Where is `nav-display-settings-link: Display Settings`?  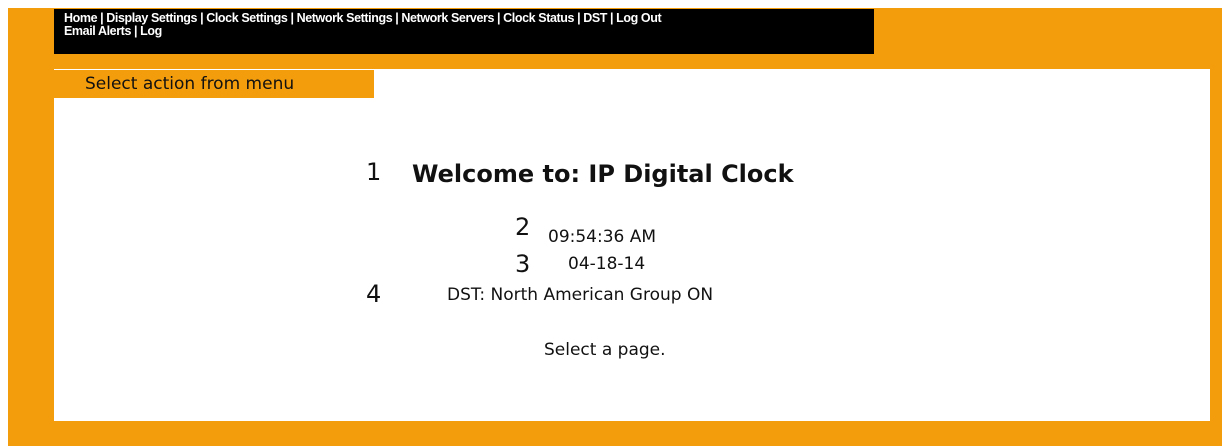 nav-display-settings-link: Display Settings is located at coordinates (151, 18).